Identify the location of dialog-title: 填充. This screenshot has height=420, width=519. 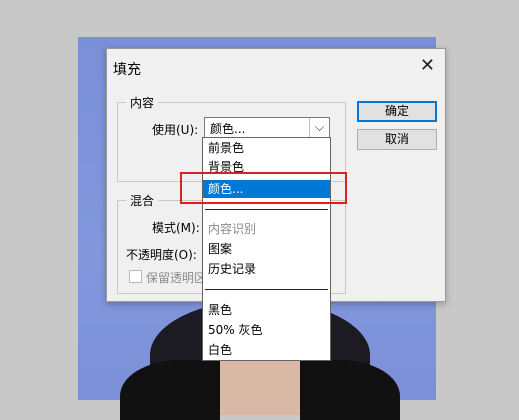
(127, 70).